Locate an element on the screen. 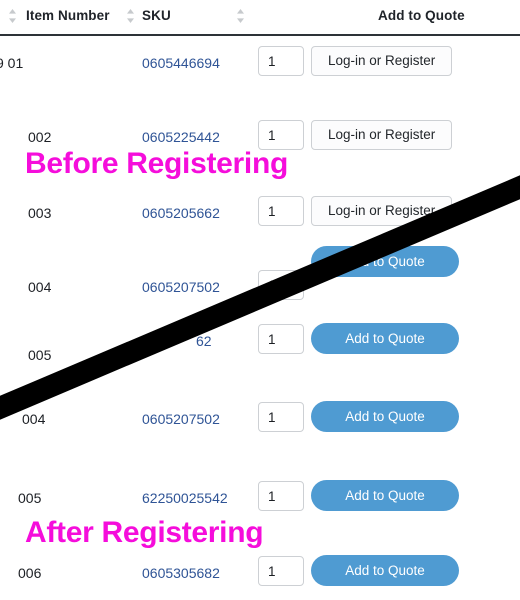  column-header-add-to-quote: Add to Quote is located at coordinates (421, 15).